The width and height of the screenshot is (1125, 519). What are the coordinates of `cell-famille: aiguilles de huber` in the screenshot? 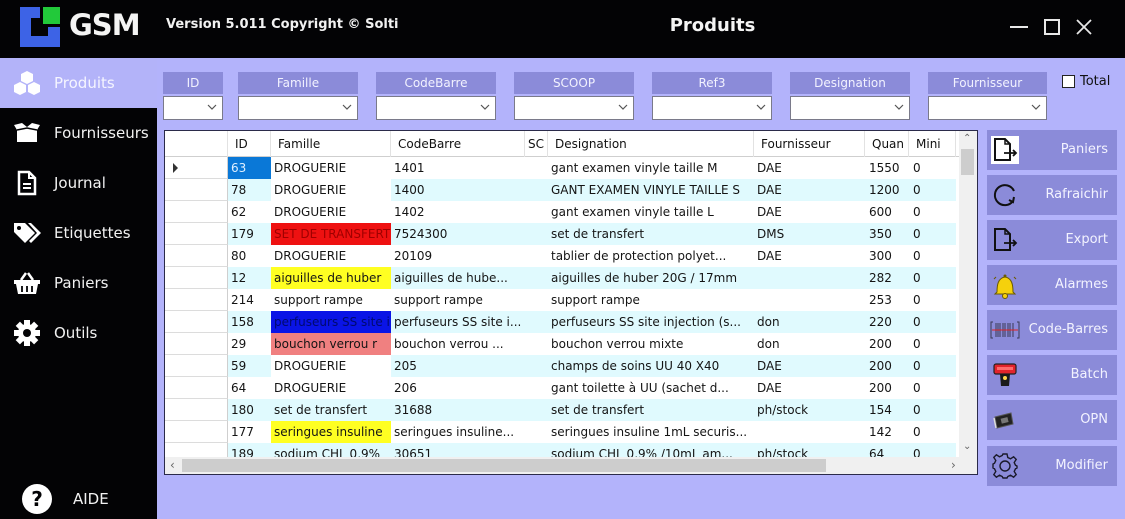 It's located at (331, 278).